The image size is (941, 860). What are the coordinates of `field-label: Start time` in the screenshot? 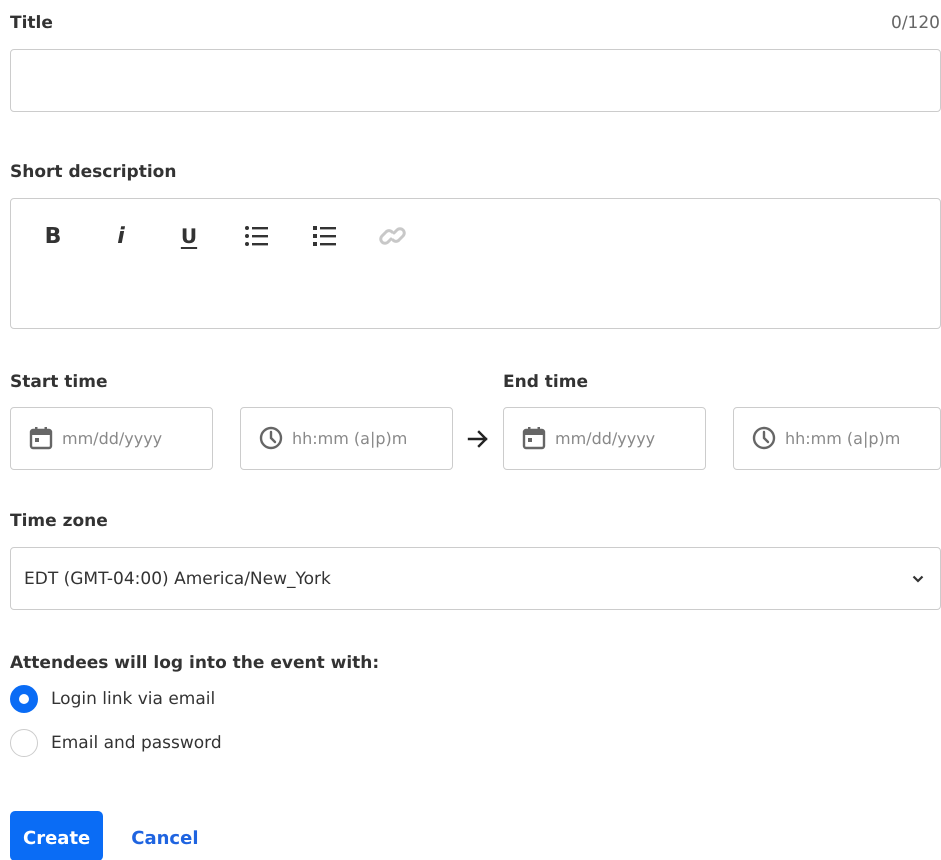 It's located at (59, 382).